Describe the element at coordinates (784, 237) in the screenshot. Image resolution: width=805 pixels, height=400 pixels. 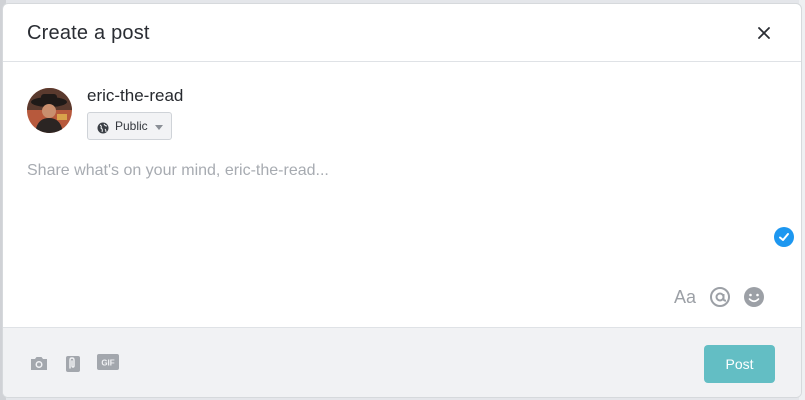
I see `checkmark-icon` at that location.